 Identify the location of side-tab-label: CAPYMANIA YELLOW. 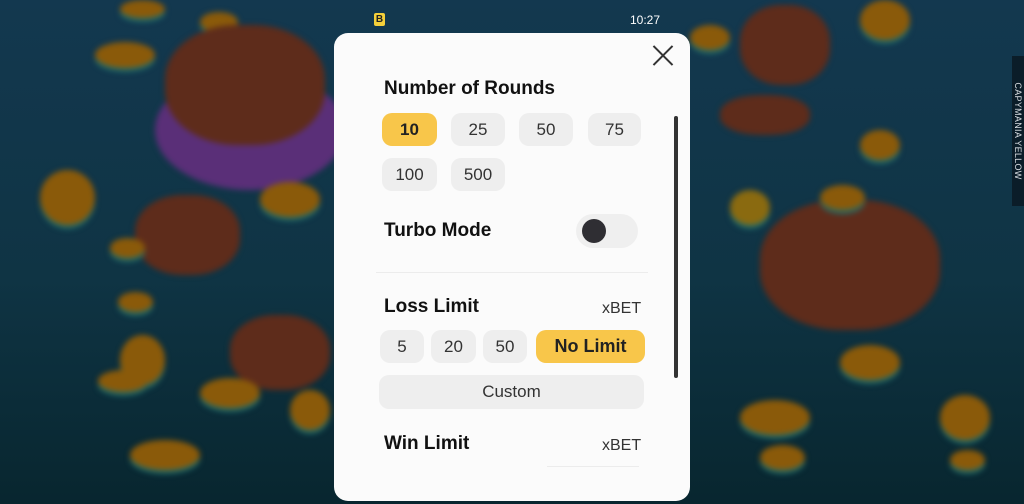
(1018, 131).